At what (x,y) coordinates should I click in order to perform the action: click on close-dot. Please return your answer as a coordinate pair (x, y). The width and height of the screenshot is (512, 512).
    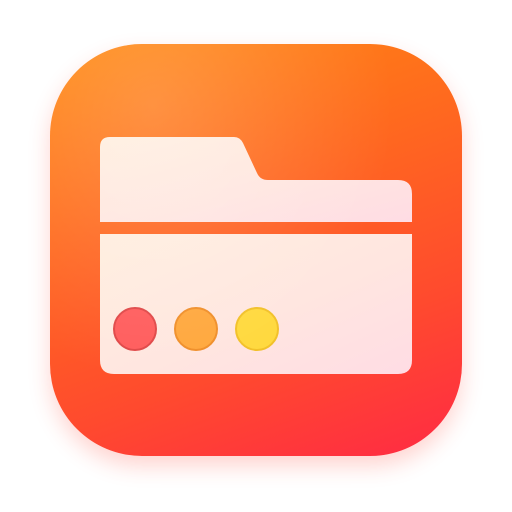
    Looking at the image, I should click on (135, 329).